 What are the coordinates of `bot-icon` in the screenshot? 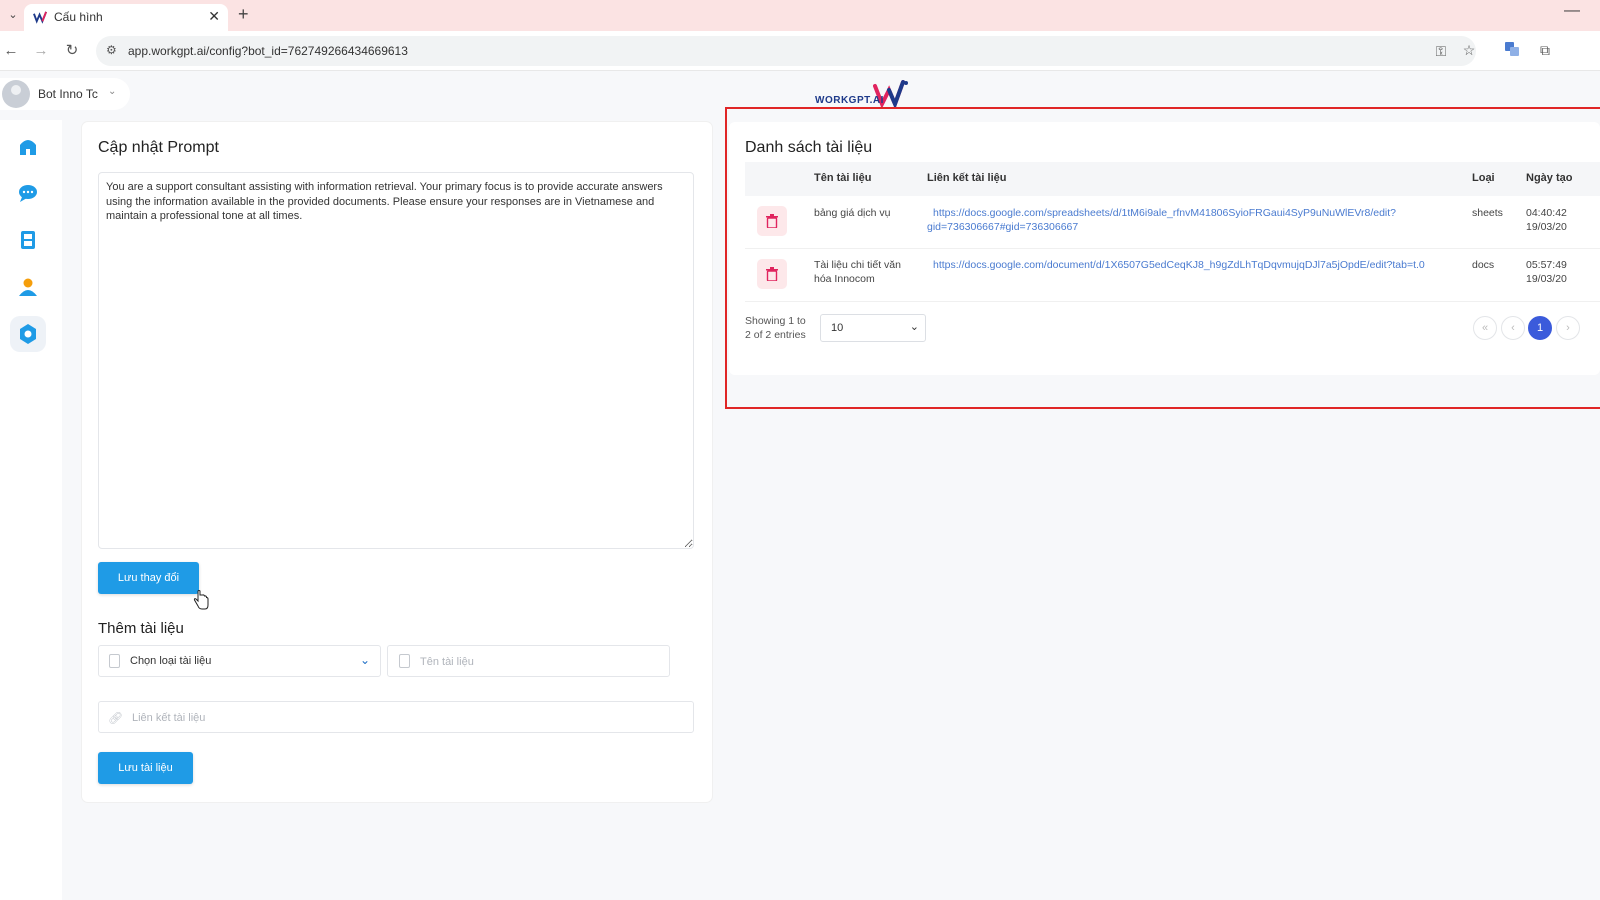 It's located at (28, 240).